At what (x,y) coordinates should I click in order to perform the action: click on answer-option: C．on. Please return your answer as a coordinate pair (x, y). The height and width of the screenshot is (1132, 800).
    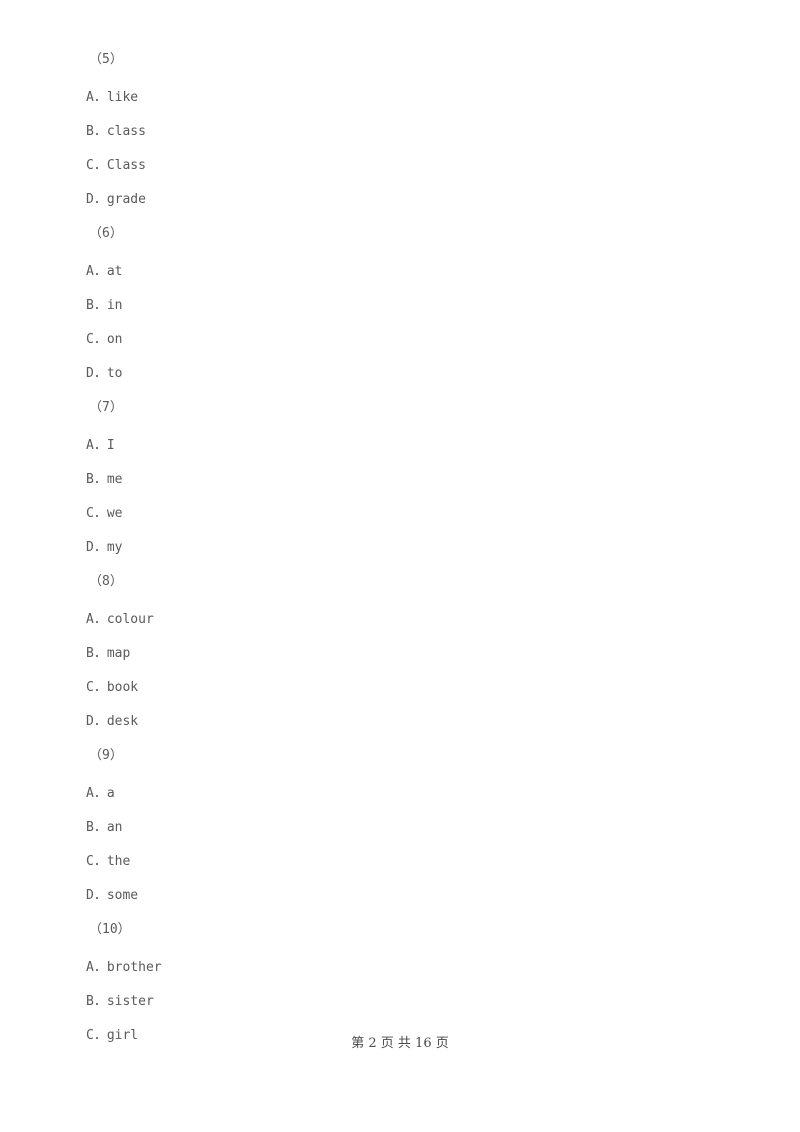
    Looking at the image, I should click on (104, 339).